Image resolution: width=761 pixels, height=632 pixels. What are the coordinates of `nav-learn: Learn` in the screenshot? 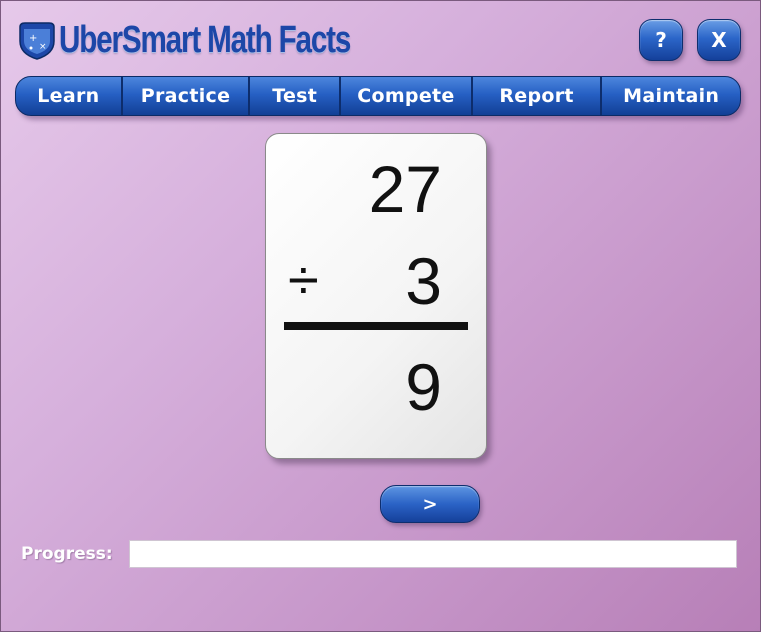 It's located at (69, 96).